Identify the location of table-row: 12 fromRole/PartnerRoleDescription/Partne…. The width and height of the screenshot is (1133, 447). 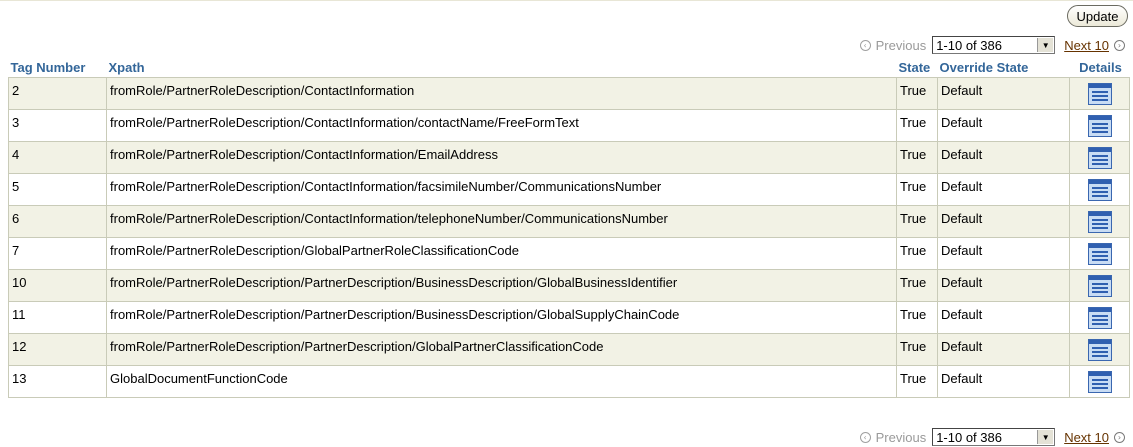
(569, 349).